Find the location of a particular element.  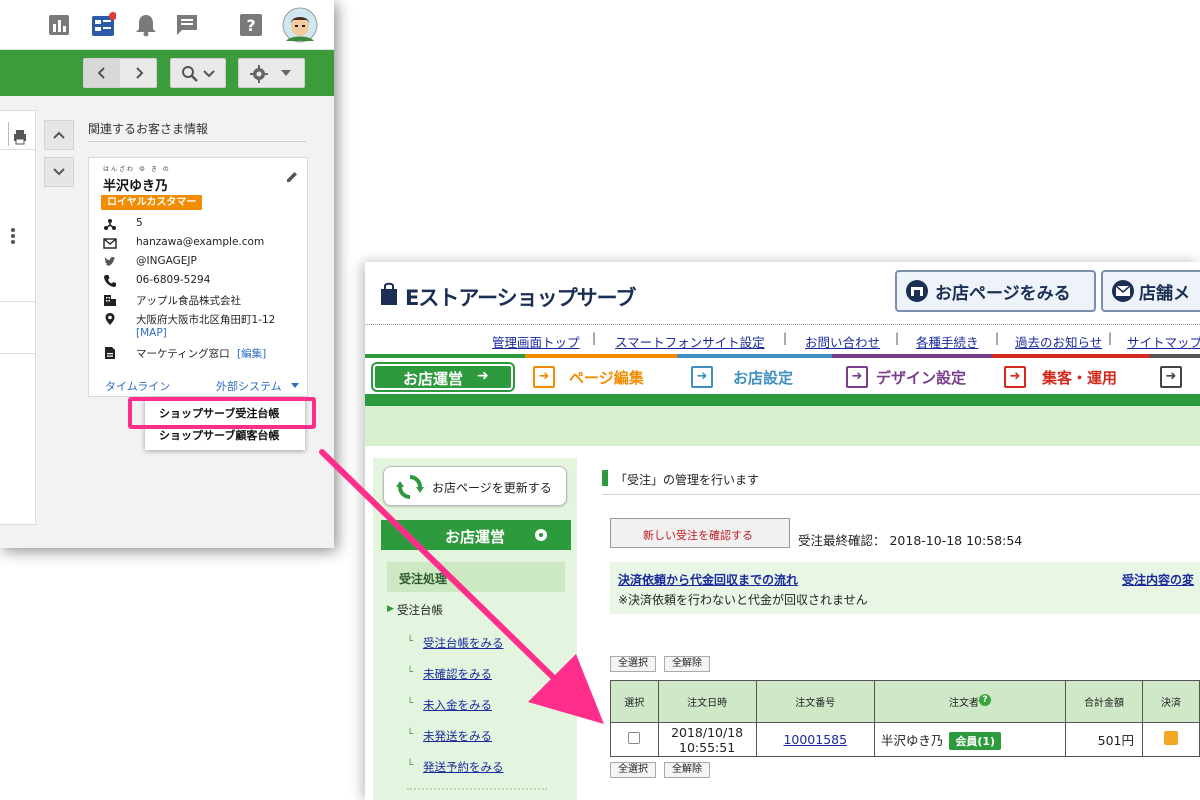

chevron-down-icon is located at coordinates (209, 74).